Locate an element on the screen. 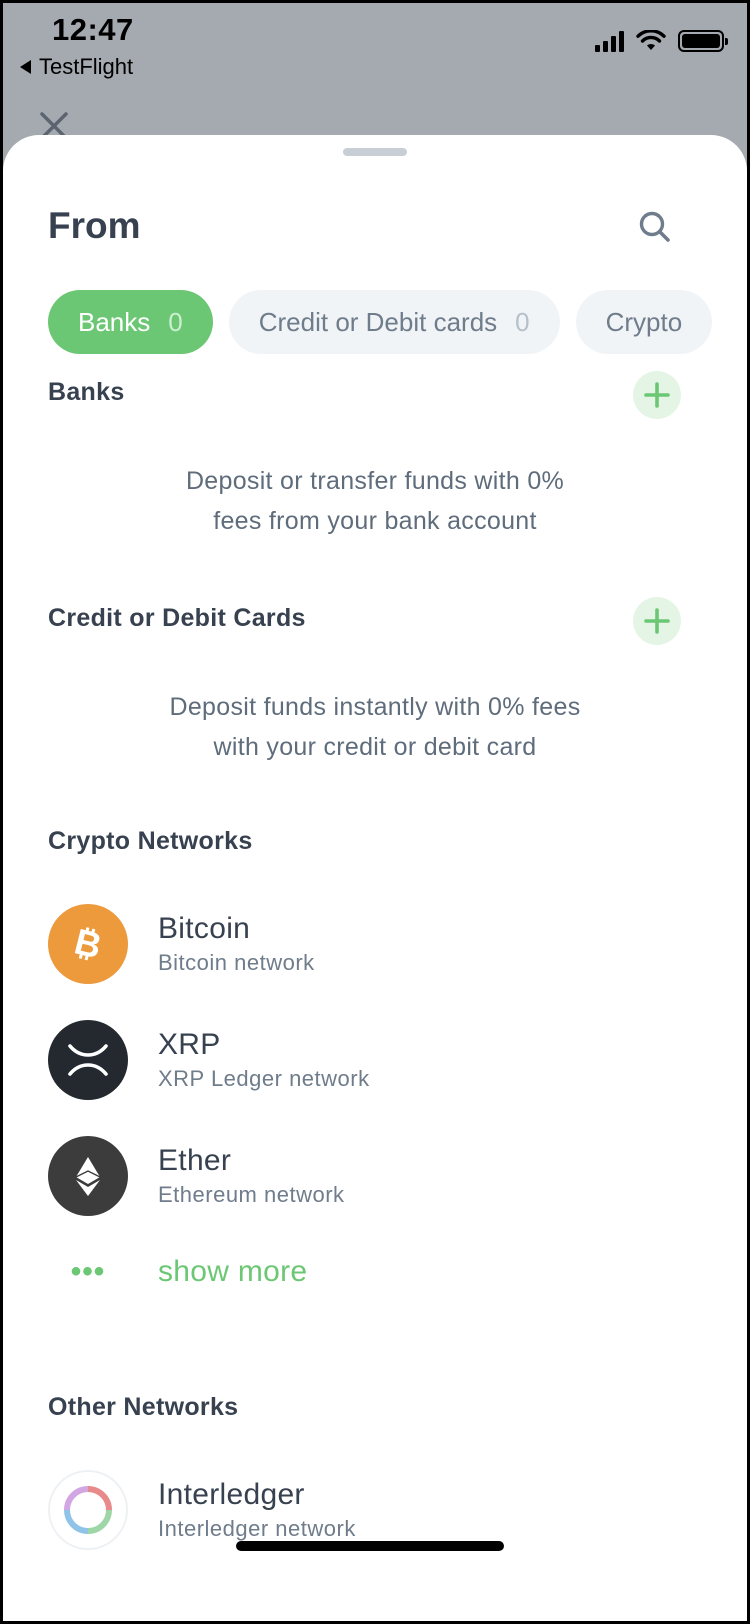 The height and width of the screenshot is (1624, 750). network-item-bitcoin: B Bitcoin Bitcoin network is located at coordinates (181, 944).